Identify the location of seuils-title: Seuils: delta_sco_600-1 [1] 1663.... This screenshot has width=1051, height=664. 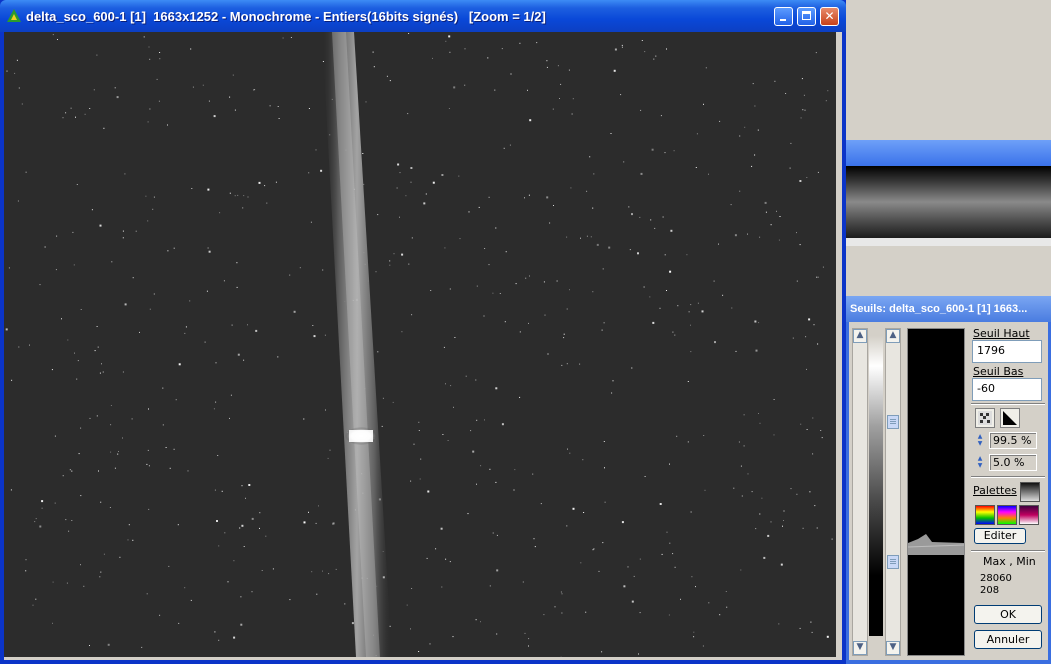
(939, 309).